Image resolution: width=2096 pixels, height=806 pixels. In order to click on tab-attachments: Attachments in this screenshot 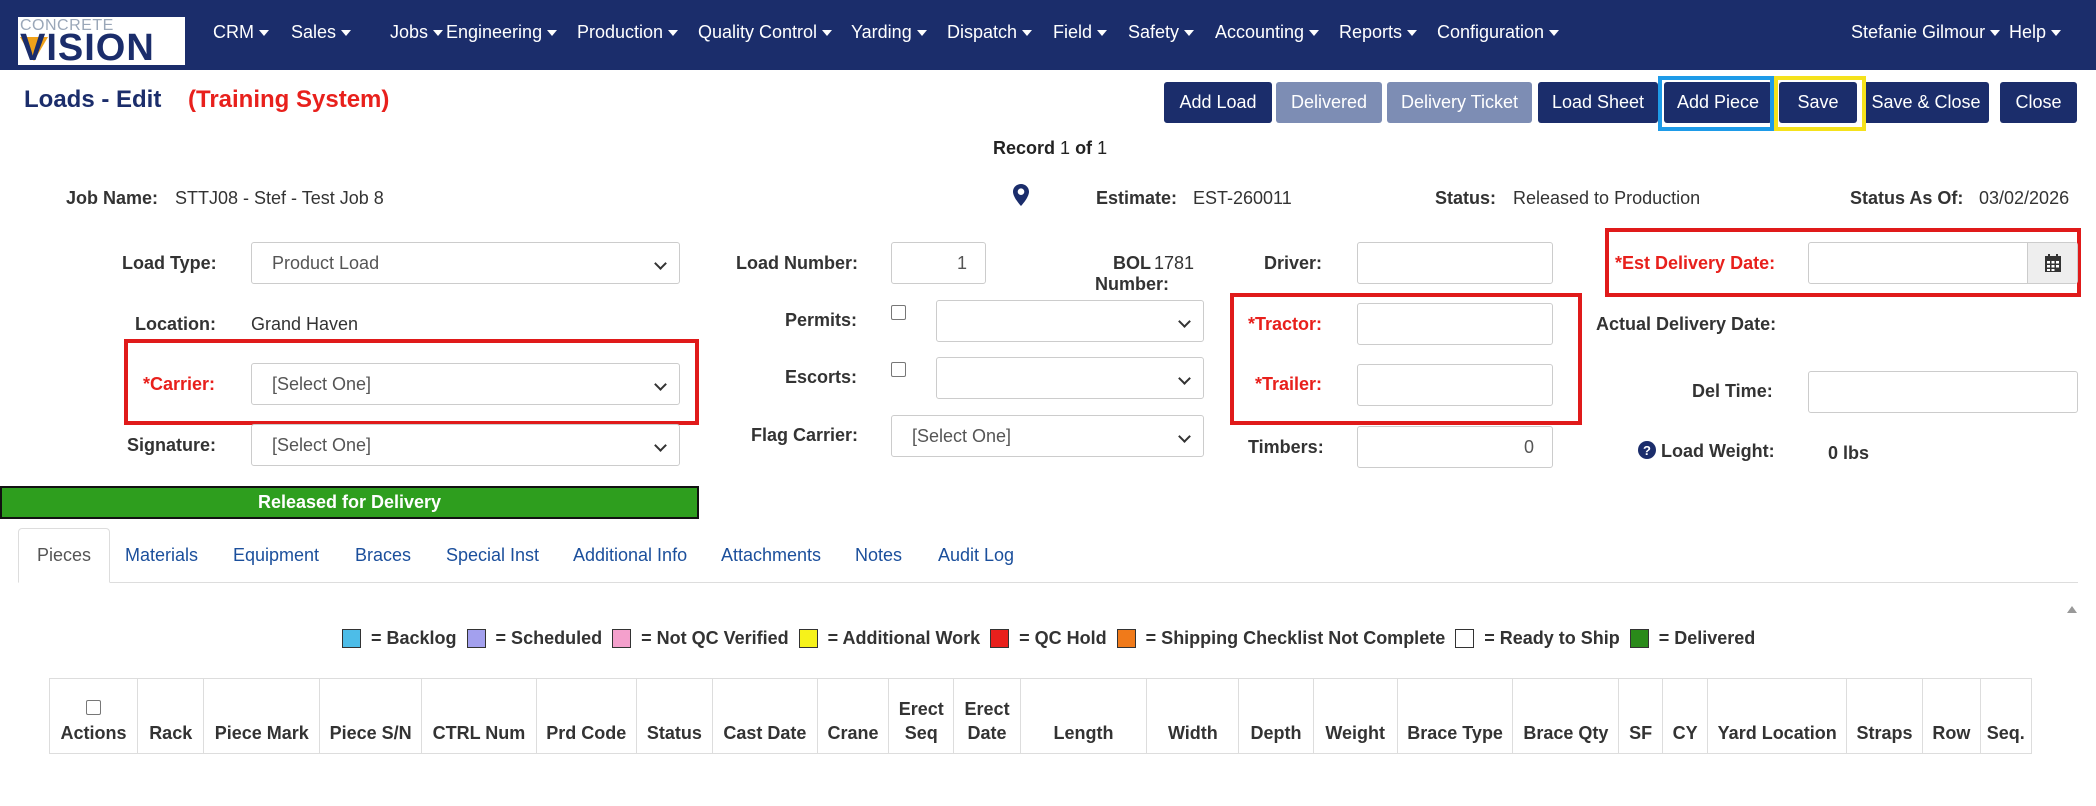, I will do `click(771, 555)`.